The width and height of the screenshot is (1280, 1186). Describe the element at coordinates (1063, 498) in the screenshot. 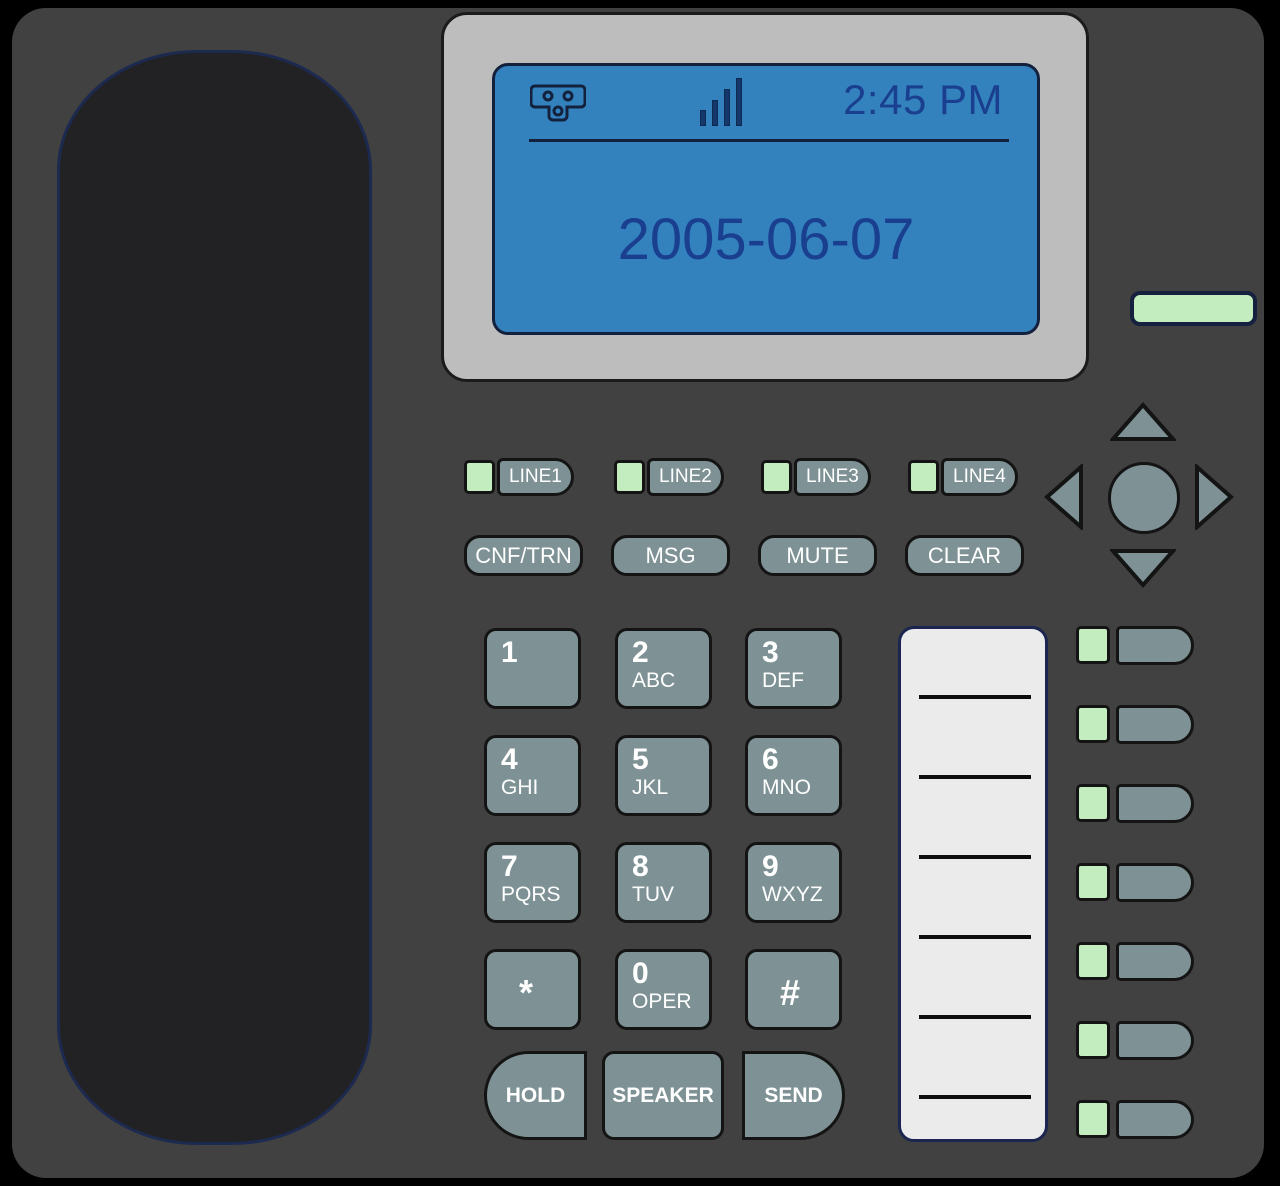

I see `nav-left-arrow-icon` at that location.